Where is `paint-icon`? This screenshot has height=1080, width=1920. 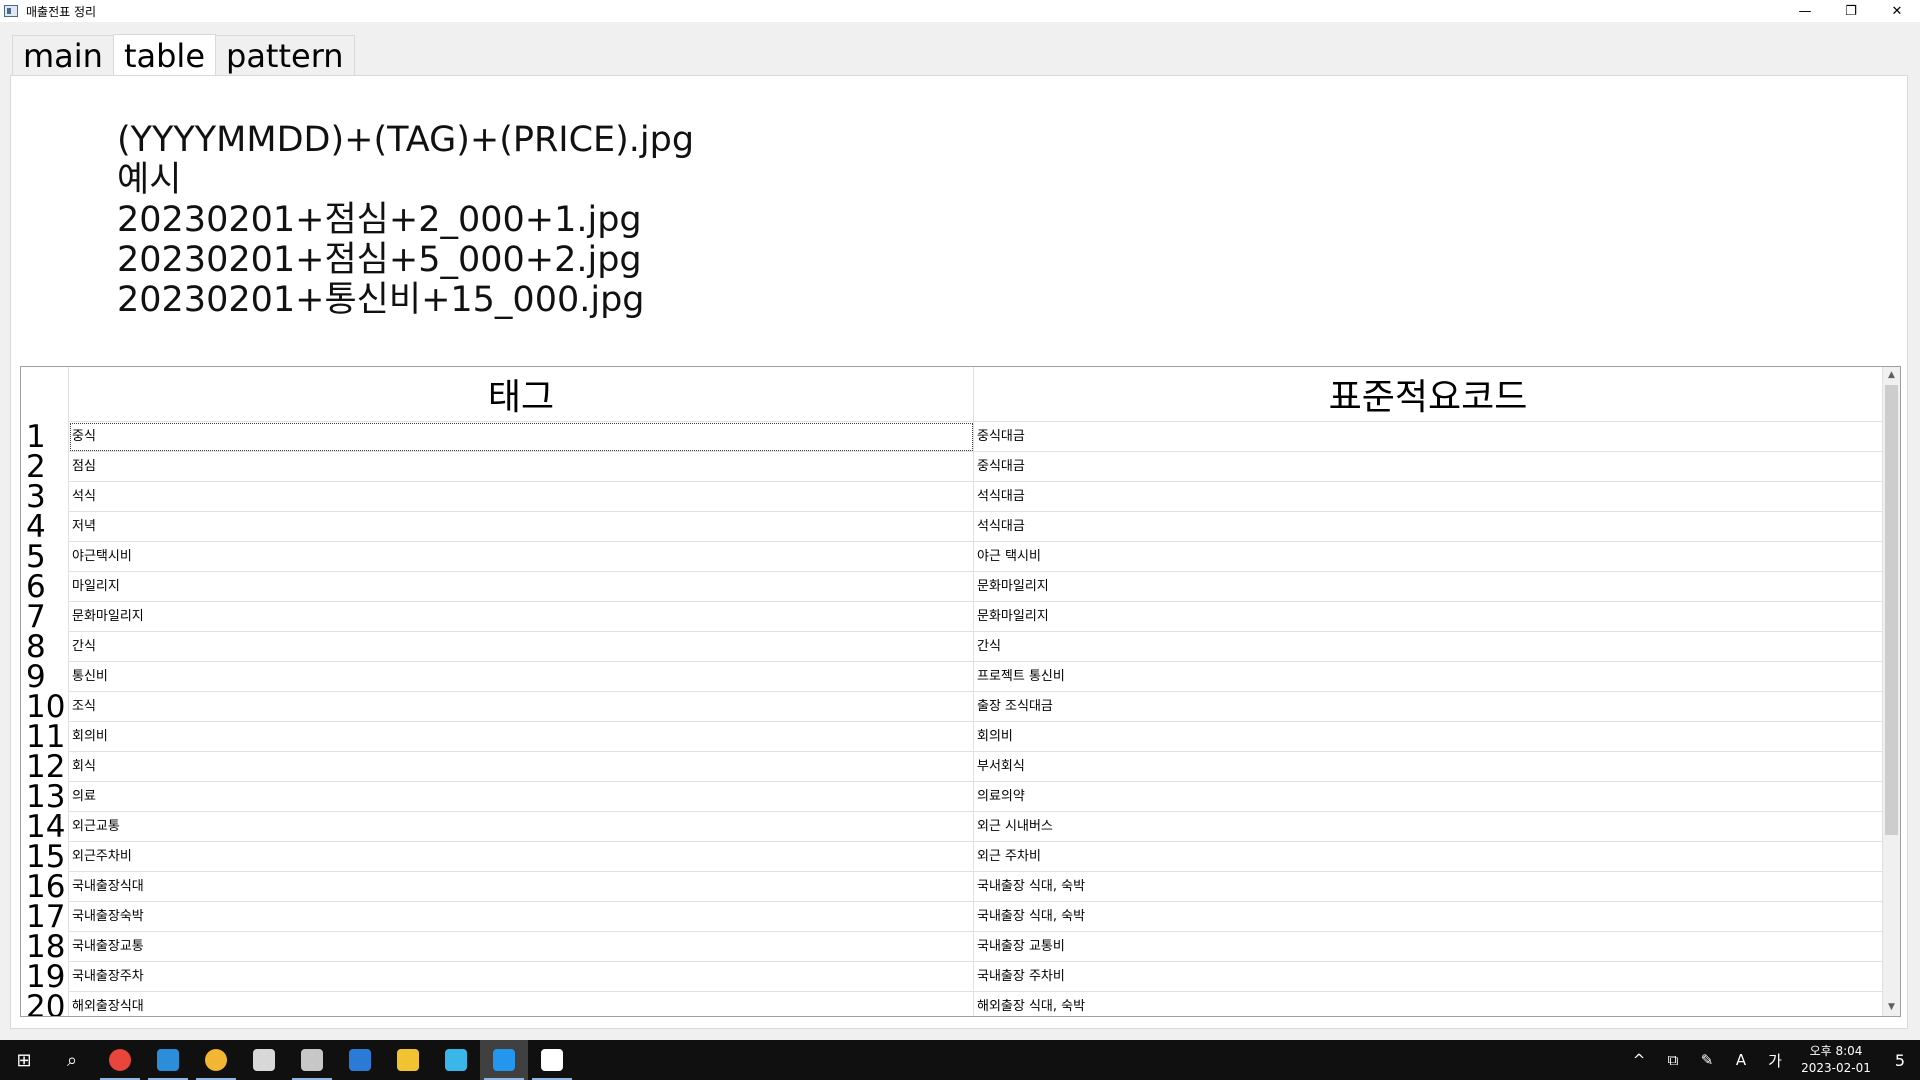 paint-icon is located at coordinates (264, 1060).